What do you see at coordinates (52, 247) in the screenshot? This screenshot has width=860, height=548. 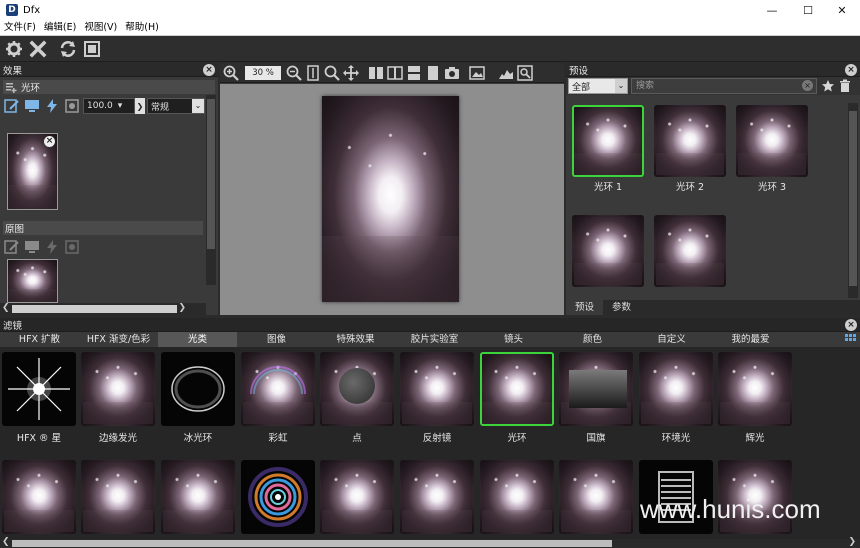 I see `original-lightning-icon` at bounding box center [52, 247].